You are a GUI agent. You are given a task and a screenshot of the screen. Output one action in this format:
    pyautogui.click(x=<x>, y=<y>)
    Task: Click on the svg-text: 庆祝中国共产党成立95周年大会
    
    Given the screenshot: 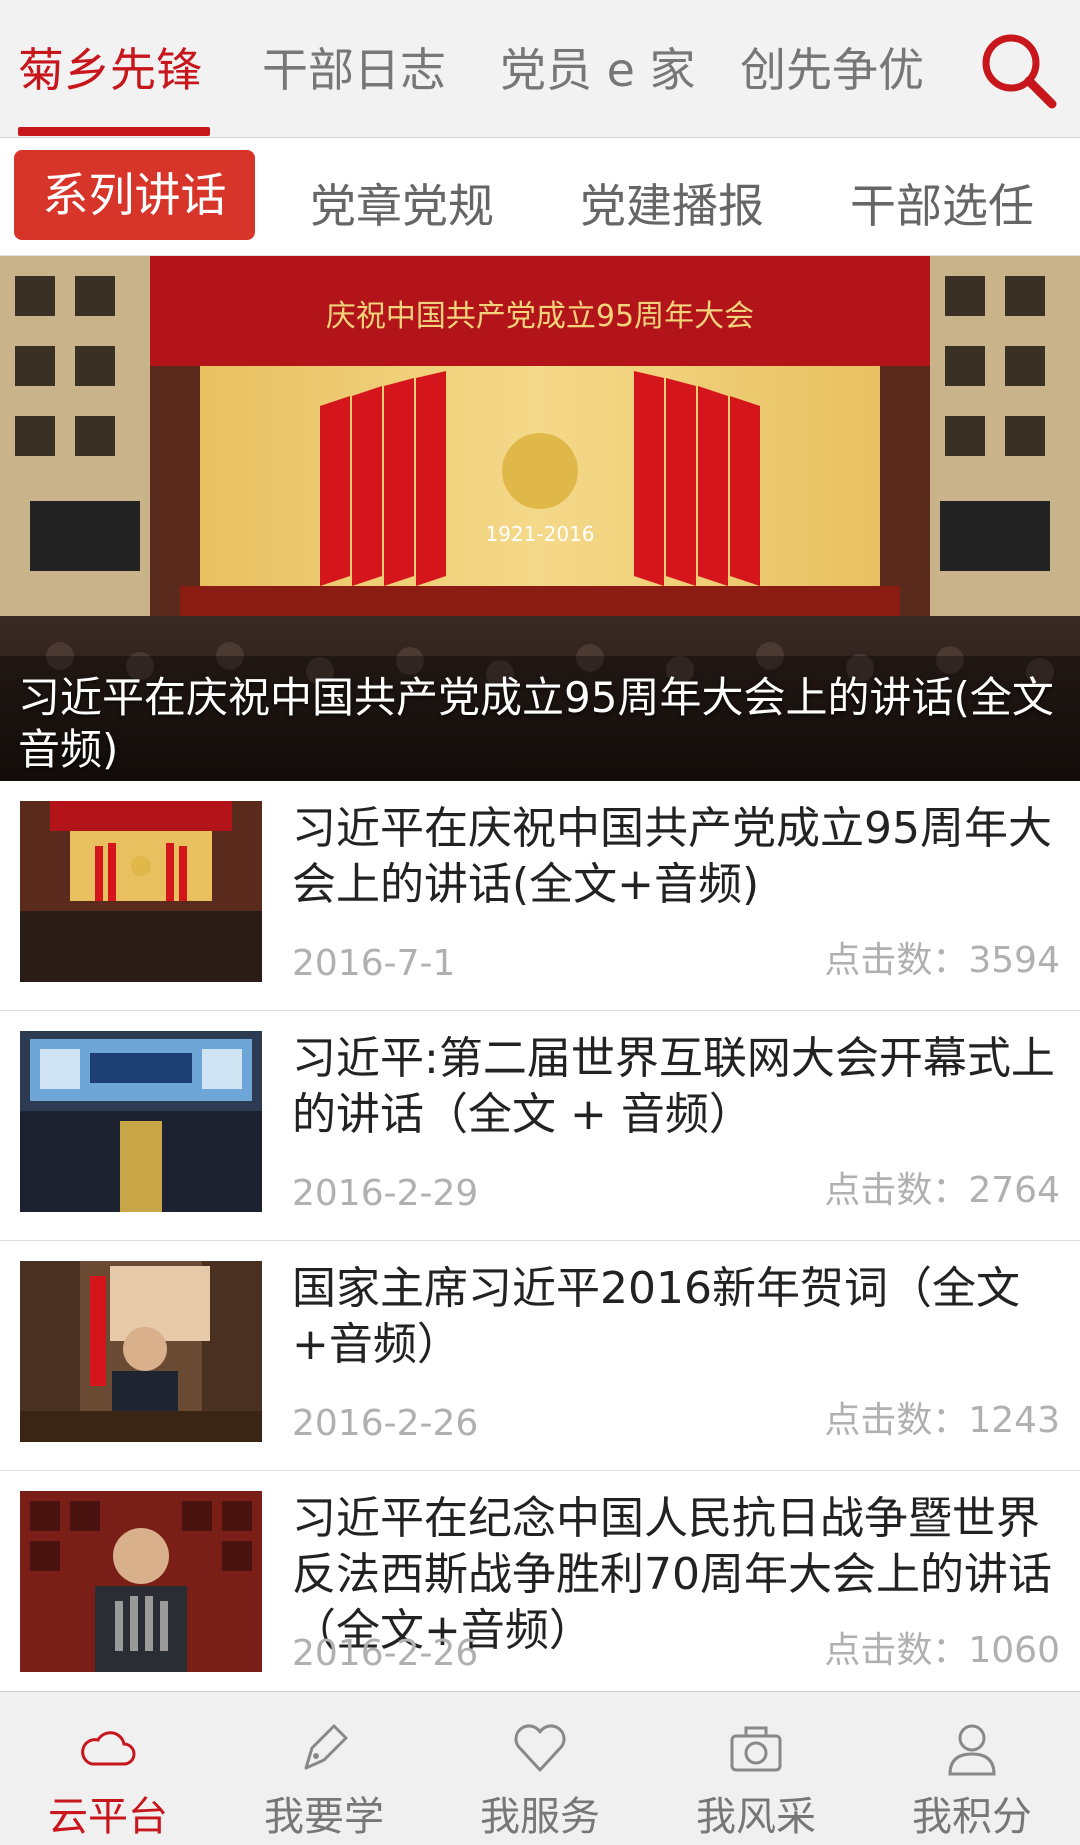 What is the action you would take?
    pyautogui.click(x=540, y=316)
    